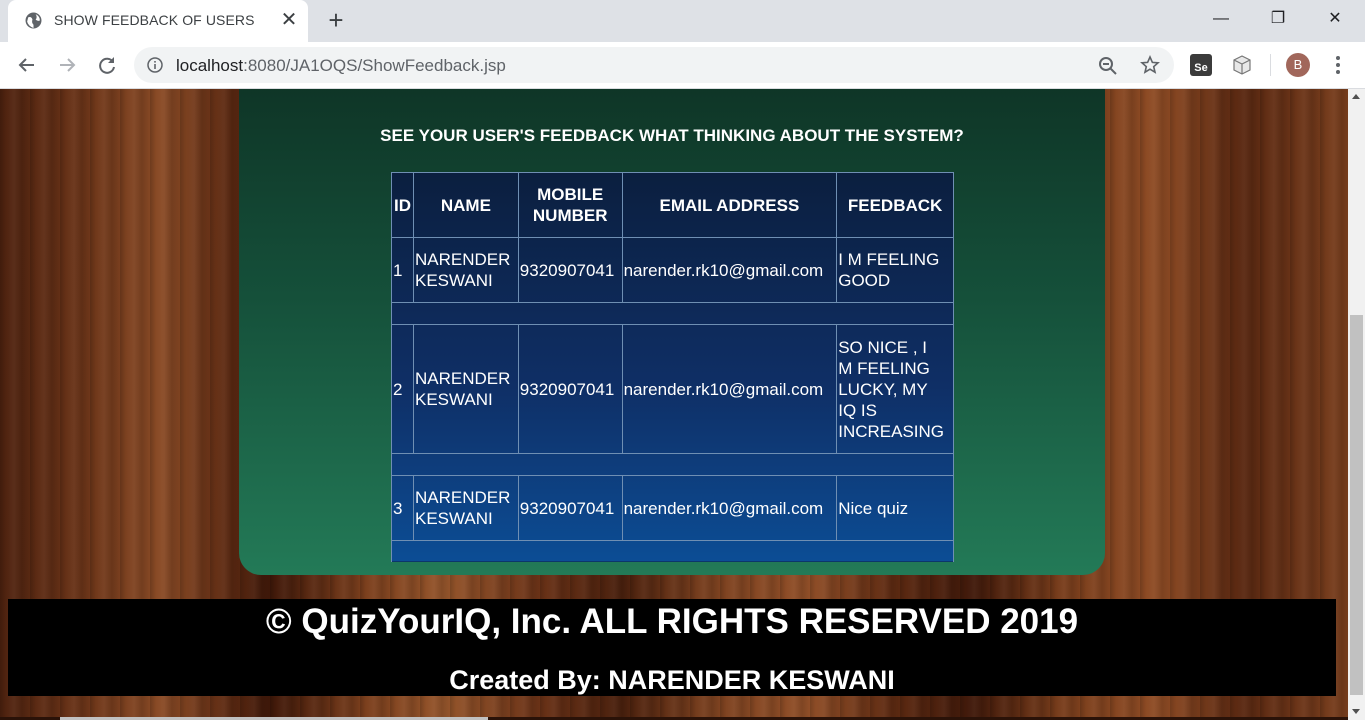 The height and width of the screenshot is (720, 1365). I want to click on url-text: localhost:8080/JA1OQS/ShowFeedback.jsp, so click(341, 66).